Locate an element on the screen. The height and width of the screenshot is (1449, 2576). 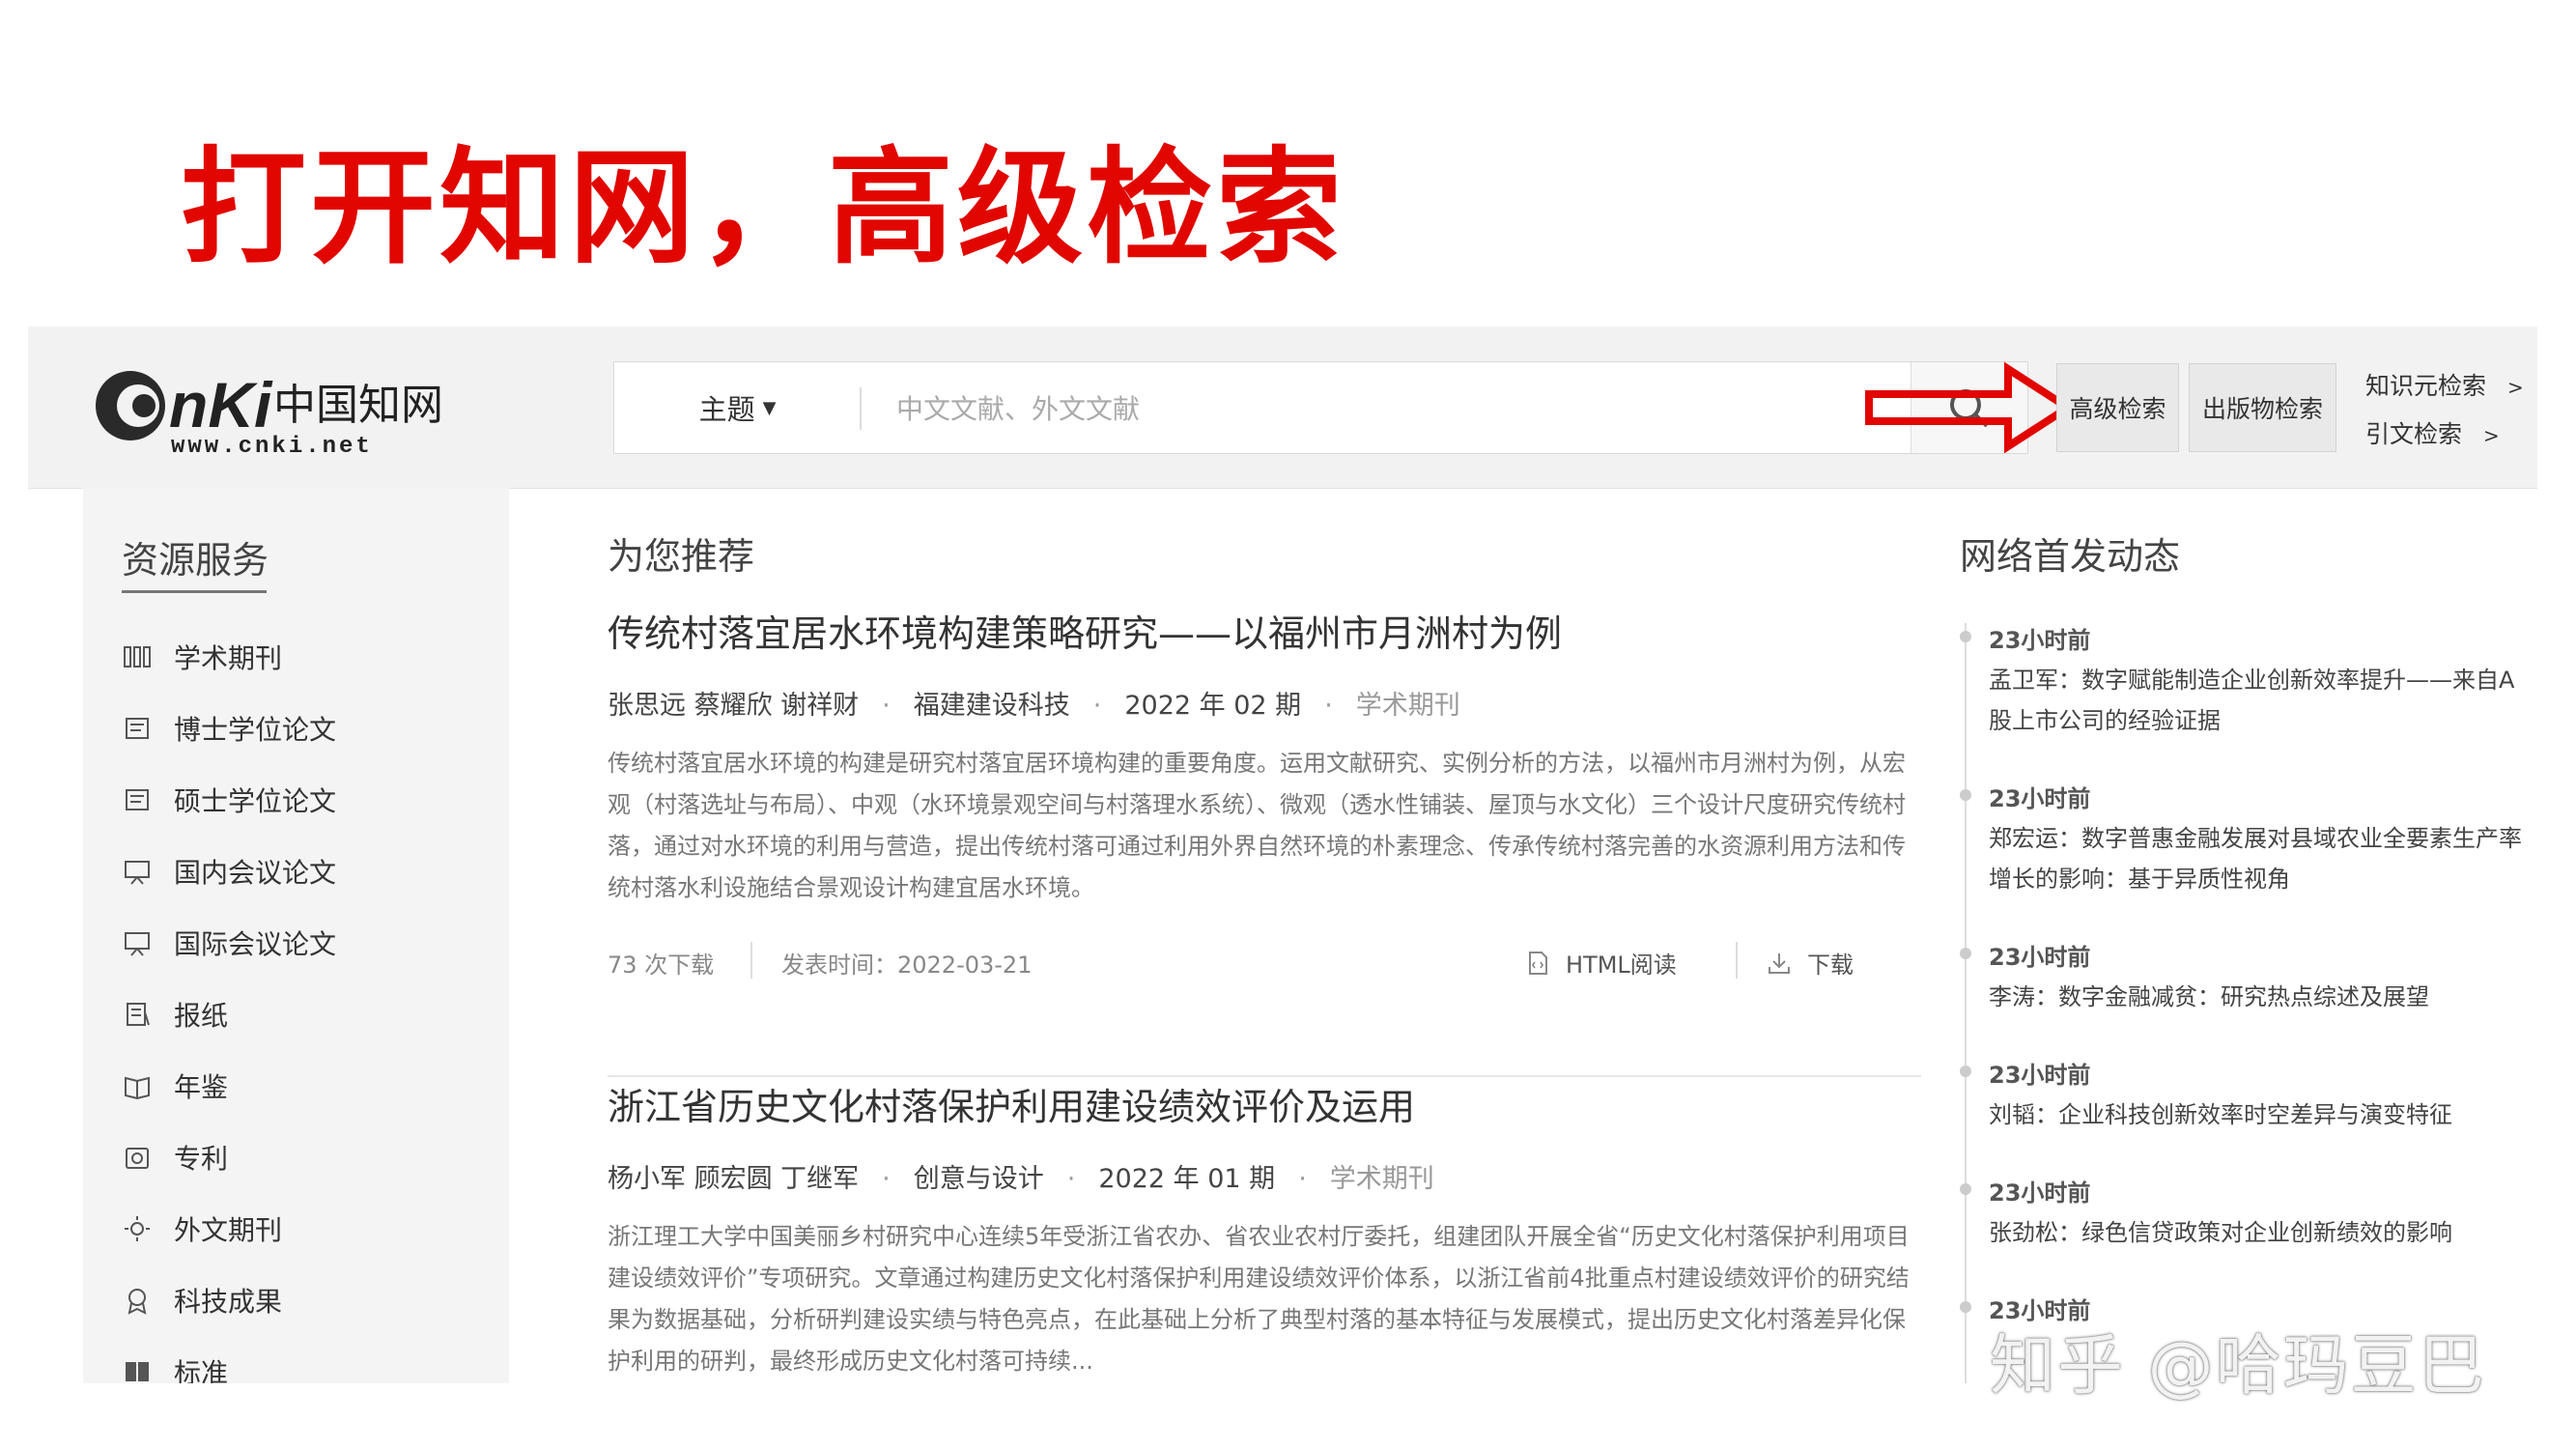
sidebar-item-label: 硕士学位论文 is located at coordinates (255, 801).